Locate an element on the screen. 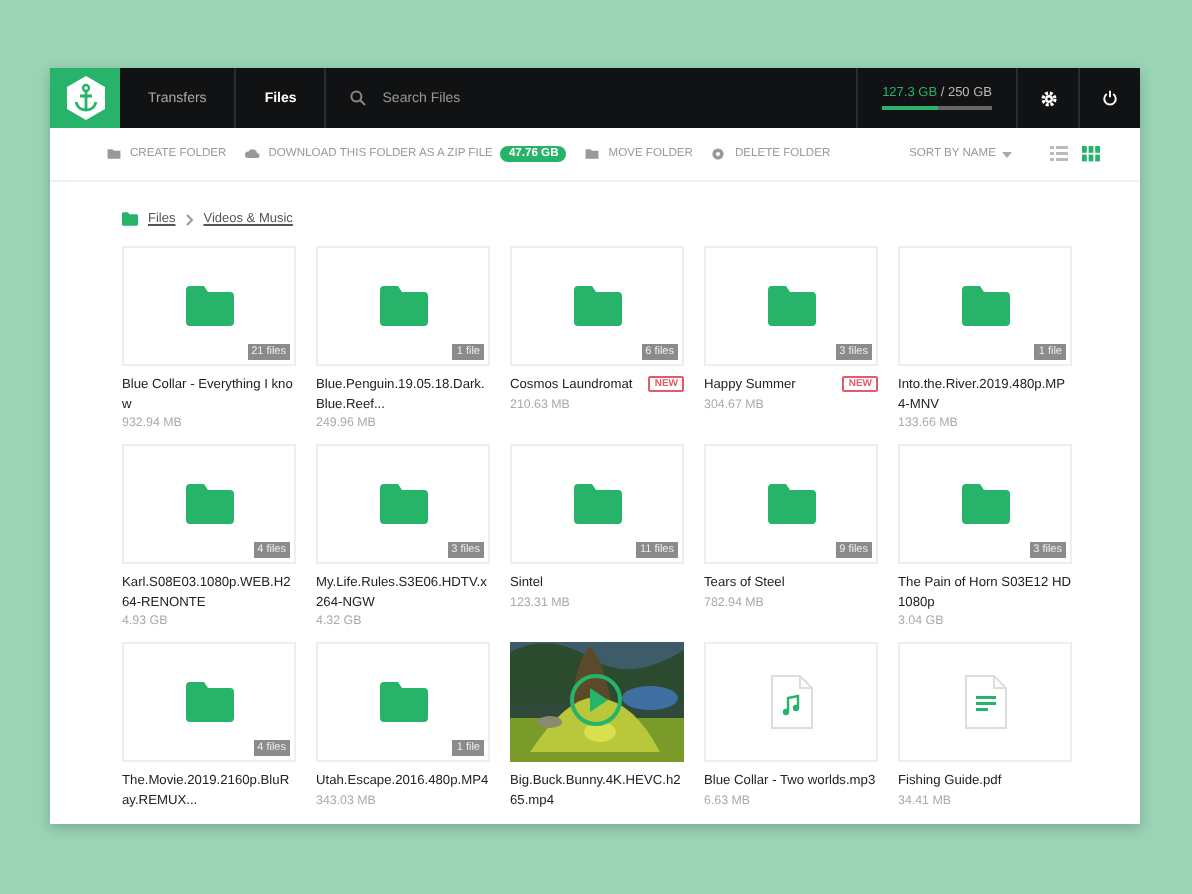  cloud-icon is located at coordinates (252, 154).